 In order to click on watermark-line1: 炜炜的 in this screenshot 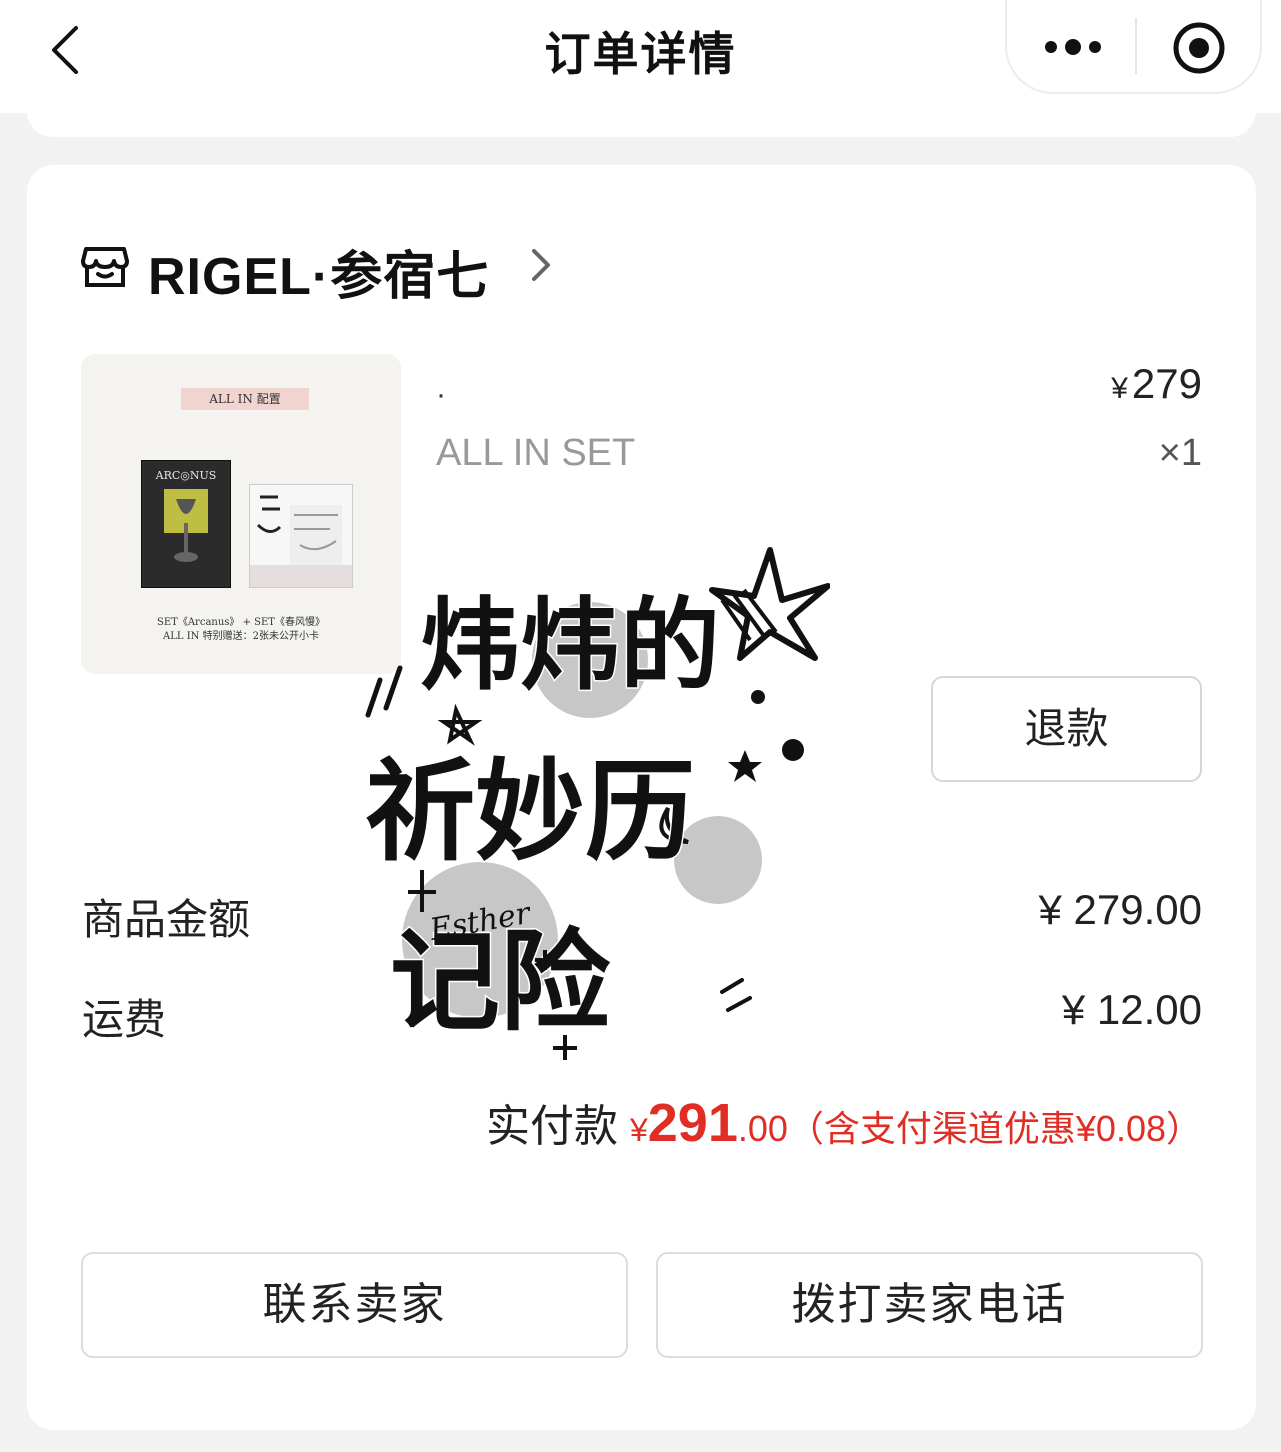, I will do `click(570, 645)`.